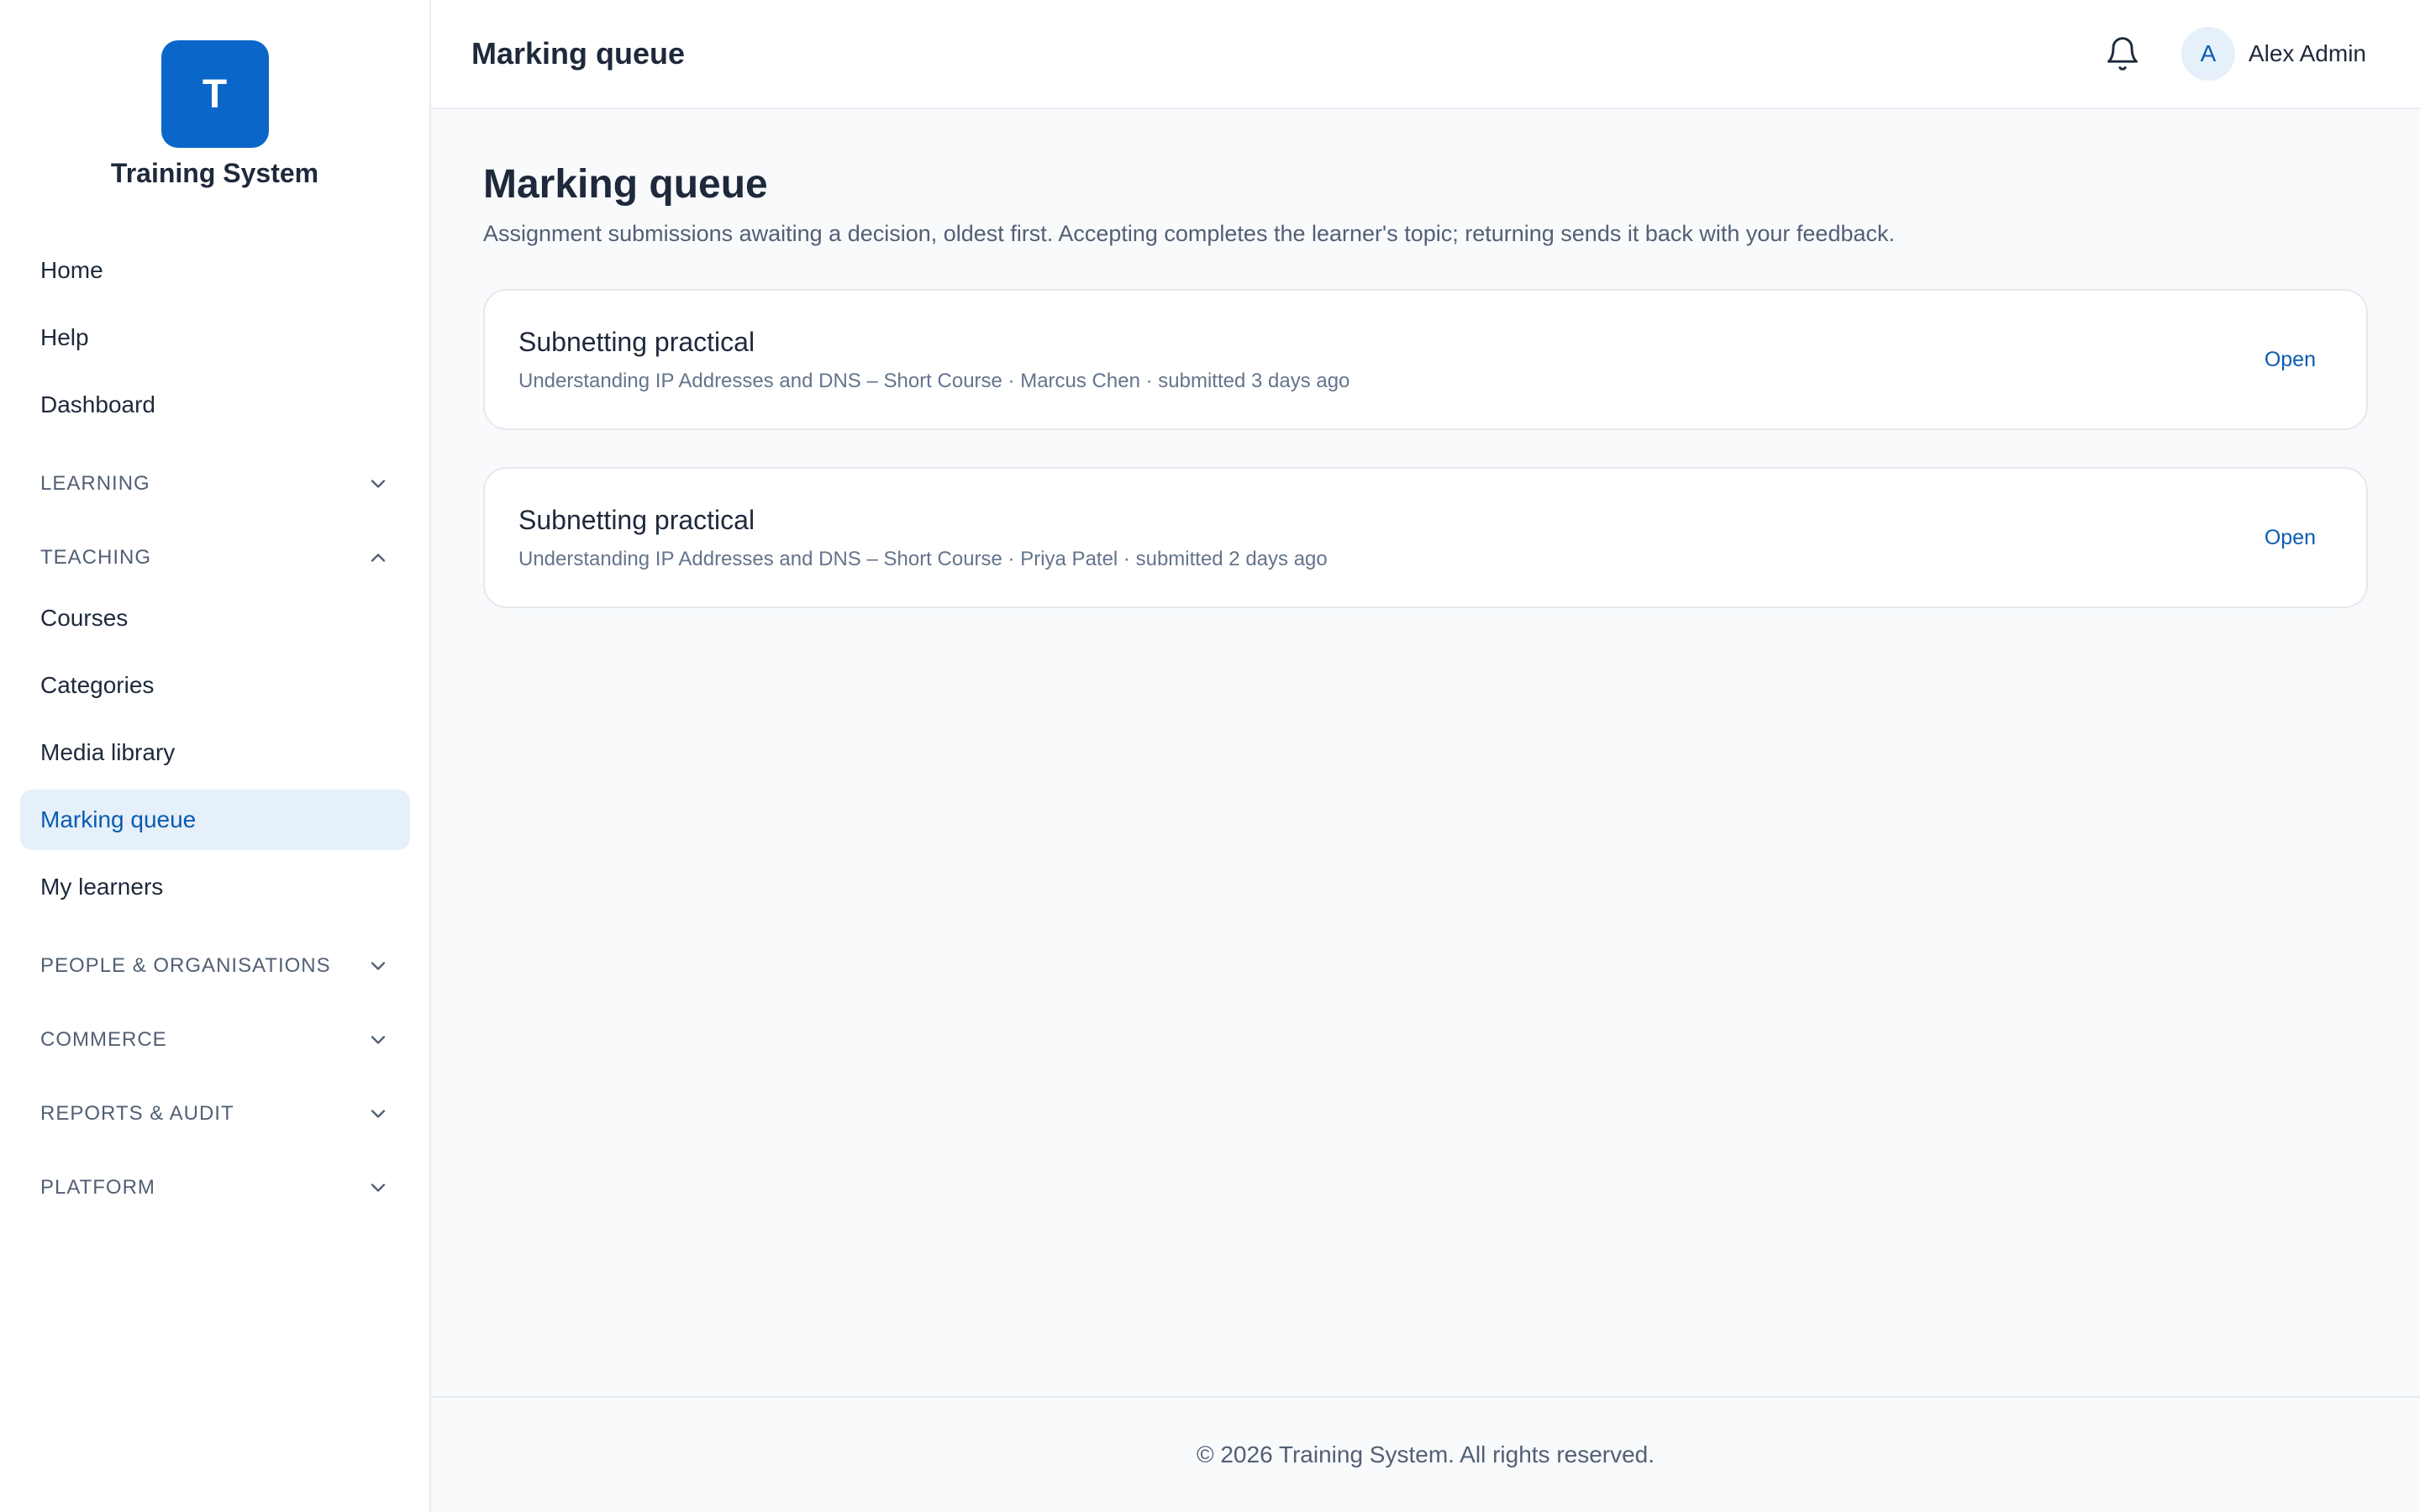  What do you see at coordinates (215, 405) in the screenshot?
I see `sidebar-item-dashboard: Dashboard` at bounding box center [215, 405].